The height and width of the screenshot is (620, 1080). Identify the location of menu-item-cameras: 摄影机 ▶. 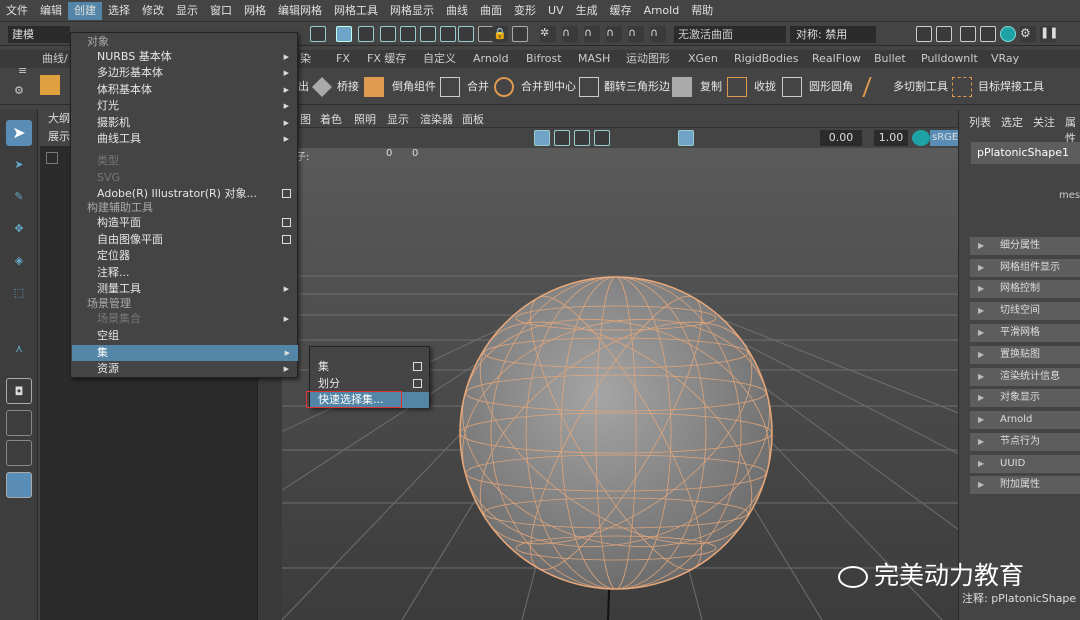
(197, 123).